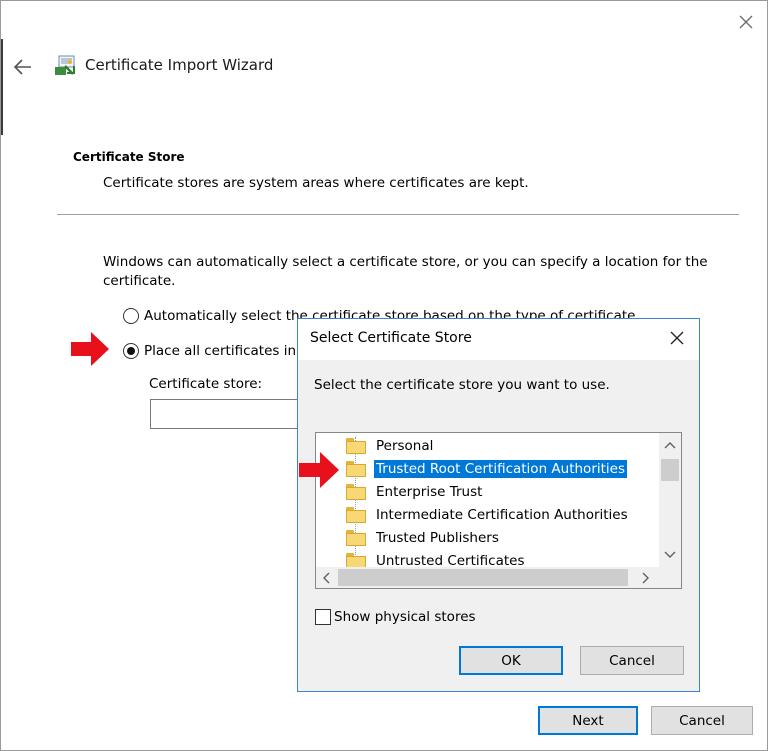  I want to click on store-item-personal: Personal, so click(390, 446).